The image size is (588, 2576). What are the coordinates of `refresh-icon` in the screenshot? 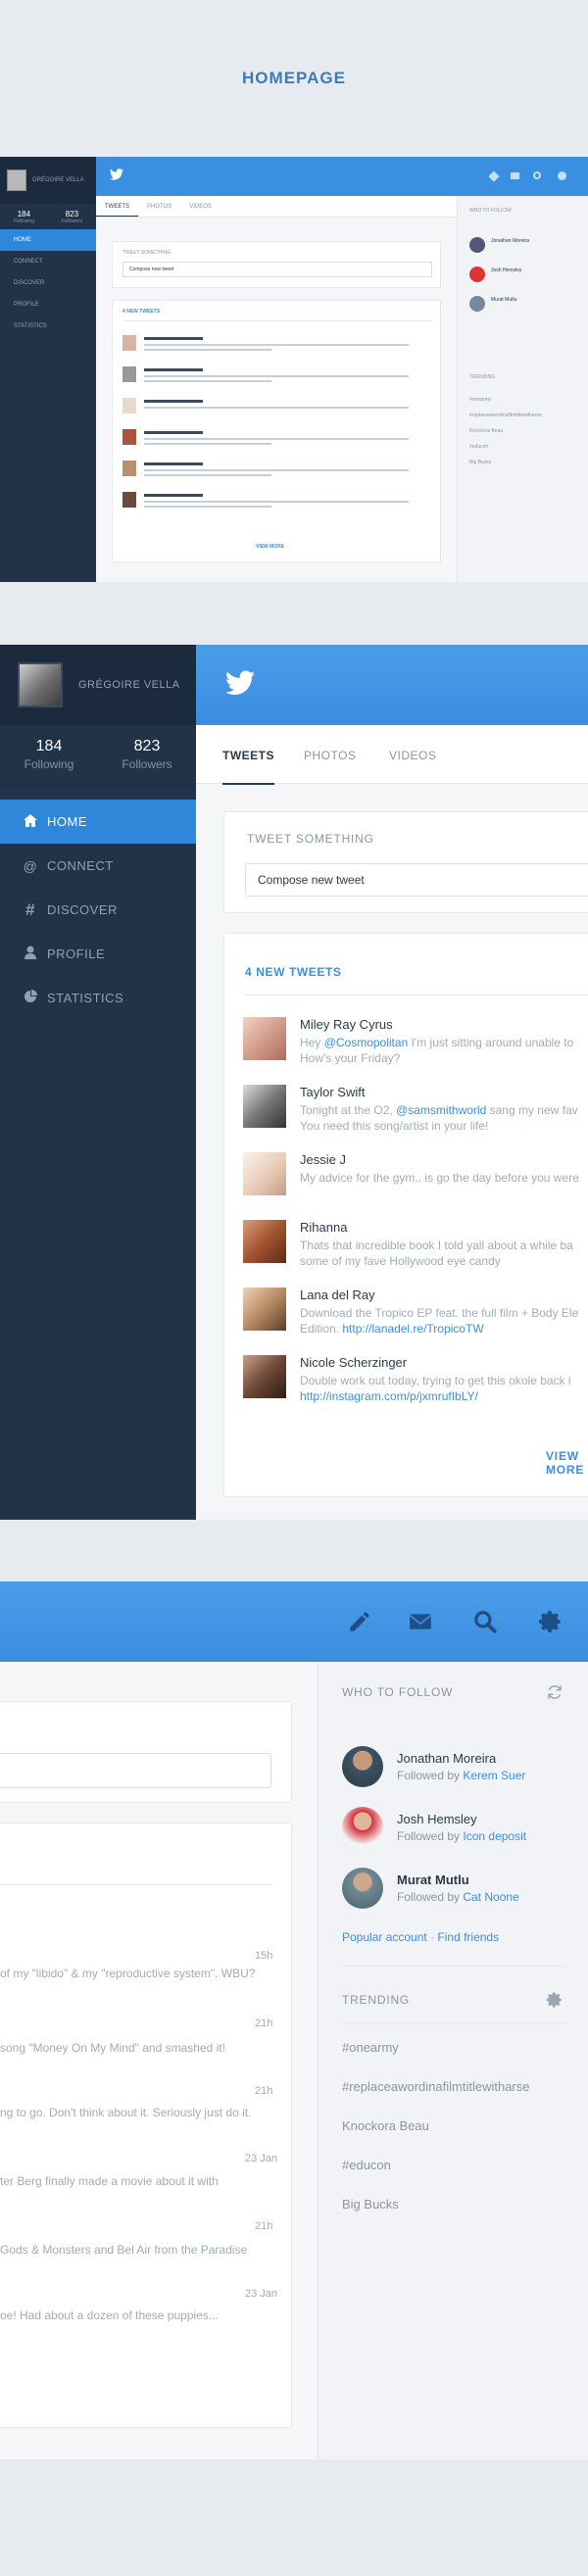 It's located at (555, 1692).